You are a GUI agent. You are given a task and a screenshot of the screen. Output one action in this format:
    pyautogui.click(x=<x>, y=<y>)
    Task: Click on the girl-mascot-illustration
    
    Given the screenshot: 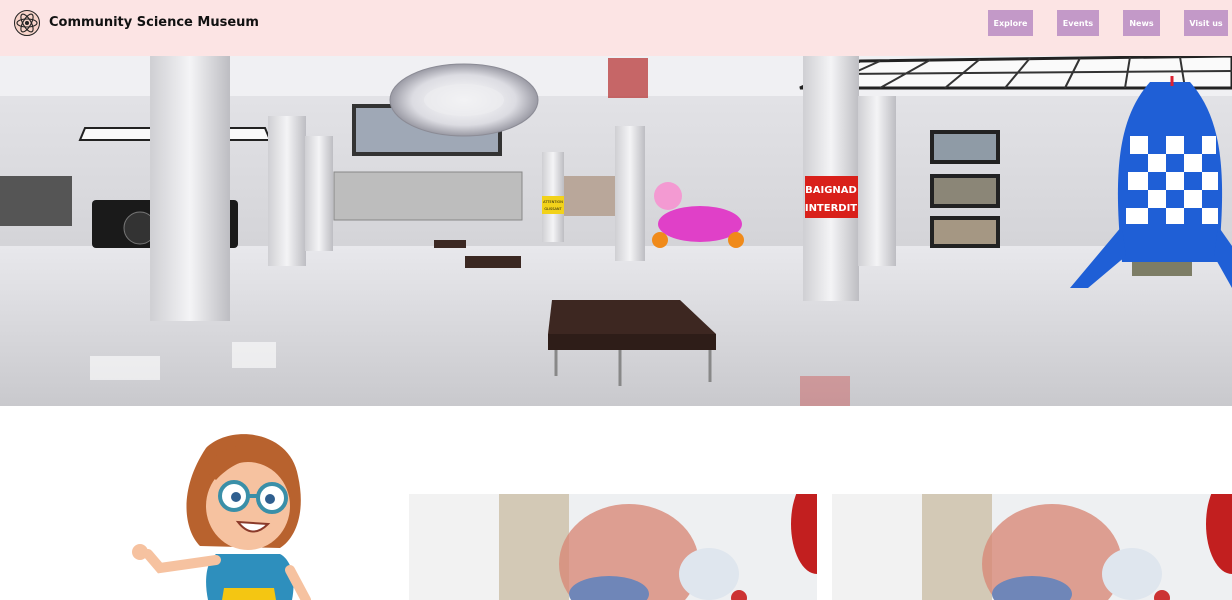 What is the action you would take?
    pyautogui.click(x=221, y=517)
    